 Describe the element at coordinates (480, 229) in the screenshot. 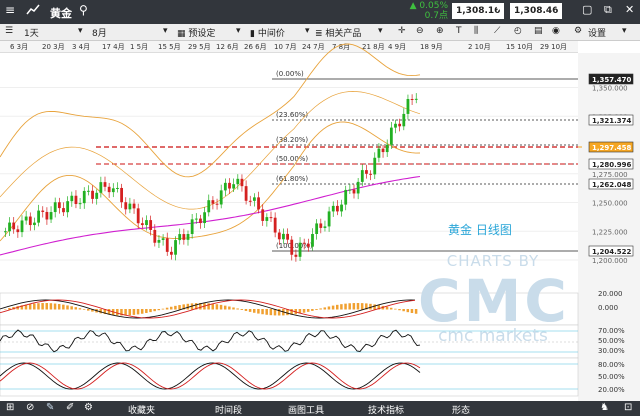

I see `chart-title: 黄金 日线图` at that location.